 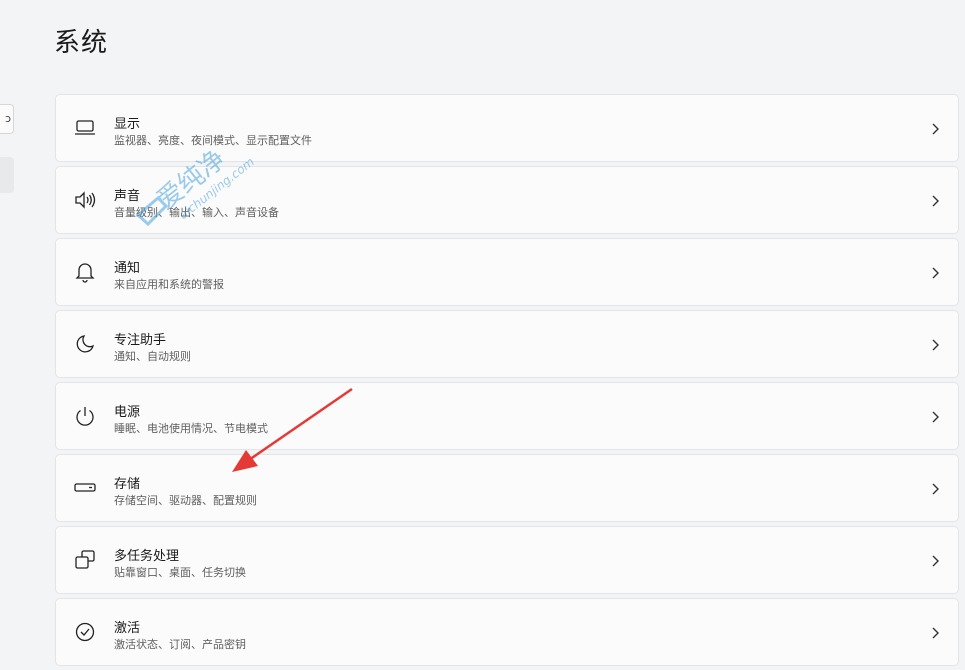 I want to click on settings-item-title: 通知, so click(x=127, y=268).